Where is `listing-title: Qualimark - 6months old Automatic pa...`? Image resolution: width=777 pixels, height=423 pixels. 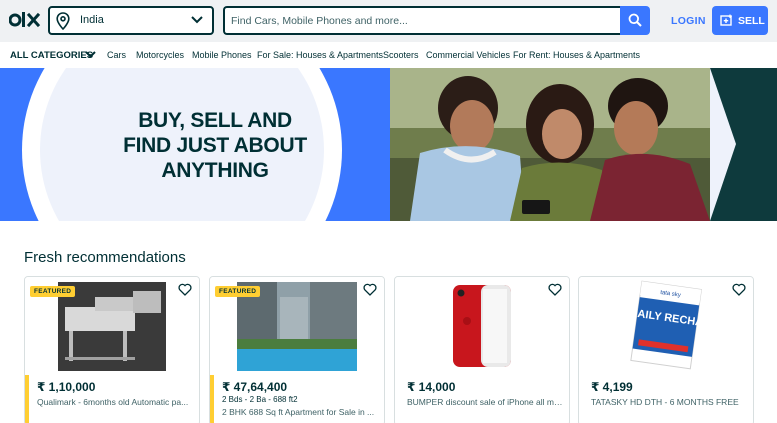 listing-title: Qualimark - 6months old Automatic pa... is located at coordinates (113, 402).